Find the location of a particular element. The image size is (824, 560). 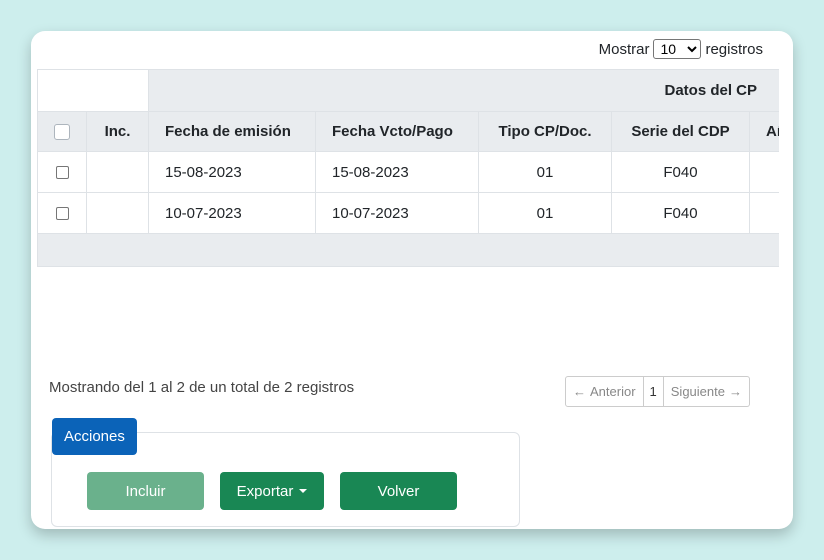

length-suffix: registros is located at coordinates (734, 49).